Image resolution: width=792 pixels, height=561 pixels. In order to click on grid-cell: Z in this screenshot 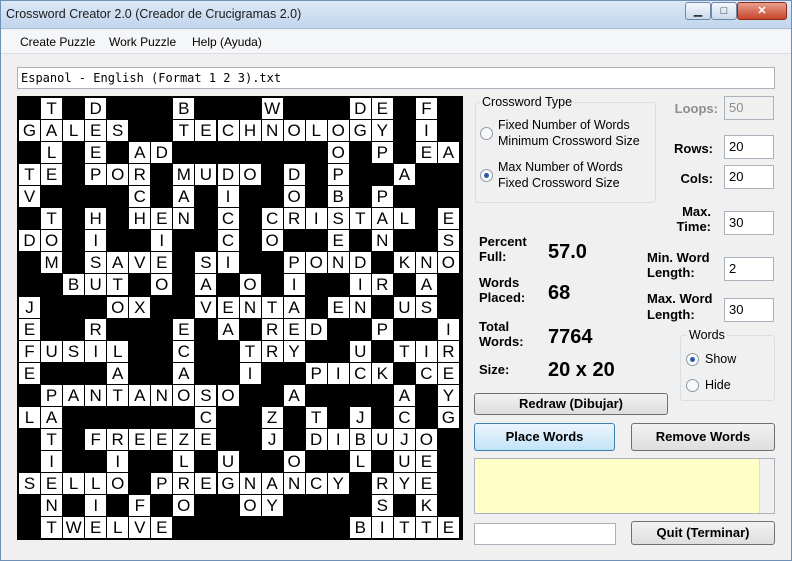, I will do `click(272, 417)`.